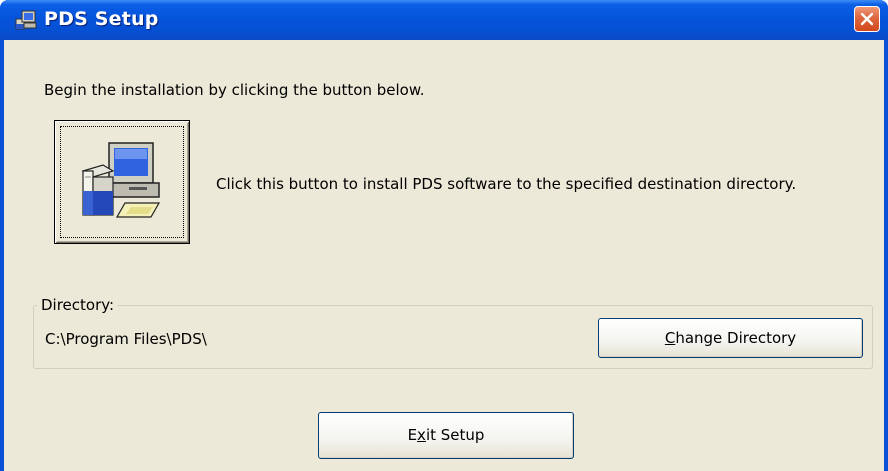  Describe the element at coordinates (126, 339) in the screenshot. I see `directory-path: C:\Program Files\PDS\` at that location.